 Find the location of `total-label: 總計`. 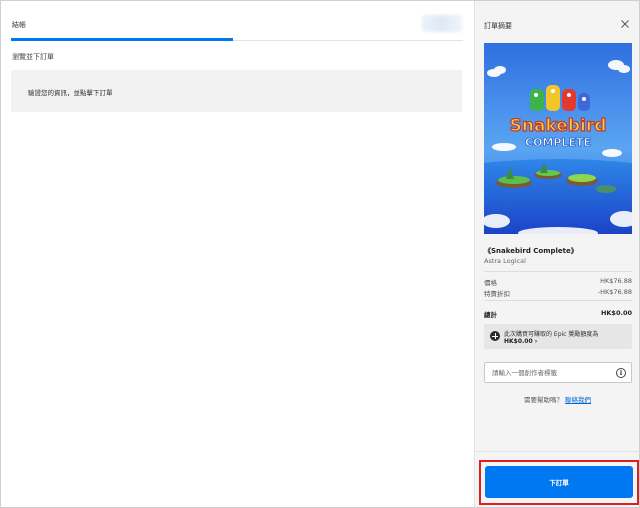

total-label: 總計 is located at coordinates (490, 315).